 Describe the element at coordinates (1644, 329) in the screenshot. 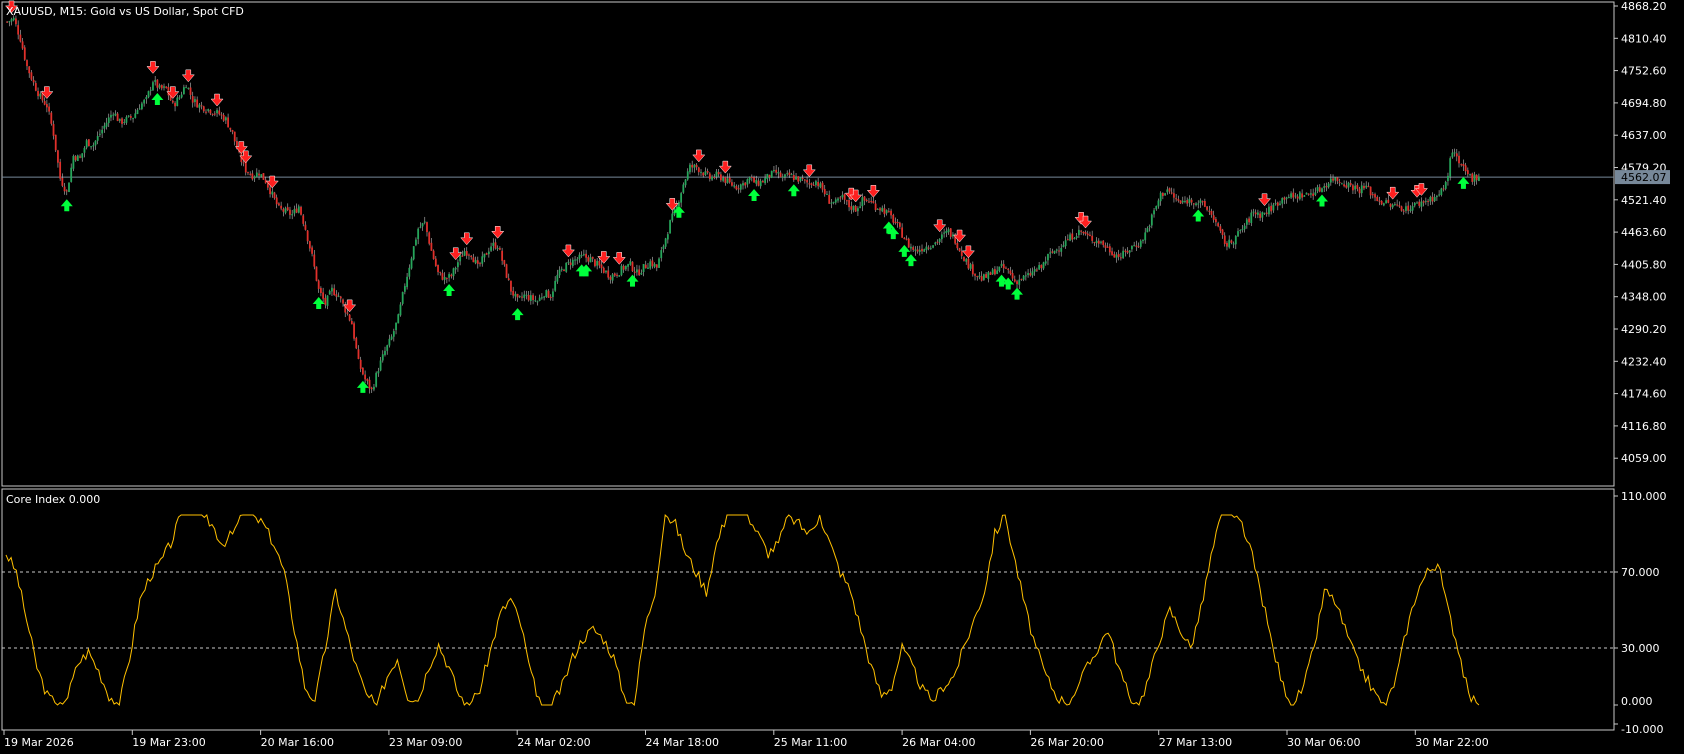

I see `price-tick-label: 4290.20` at that location.